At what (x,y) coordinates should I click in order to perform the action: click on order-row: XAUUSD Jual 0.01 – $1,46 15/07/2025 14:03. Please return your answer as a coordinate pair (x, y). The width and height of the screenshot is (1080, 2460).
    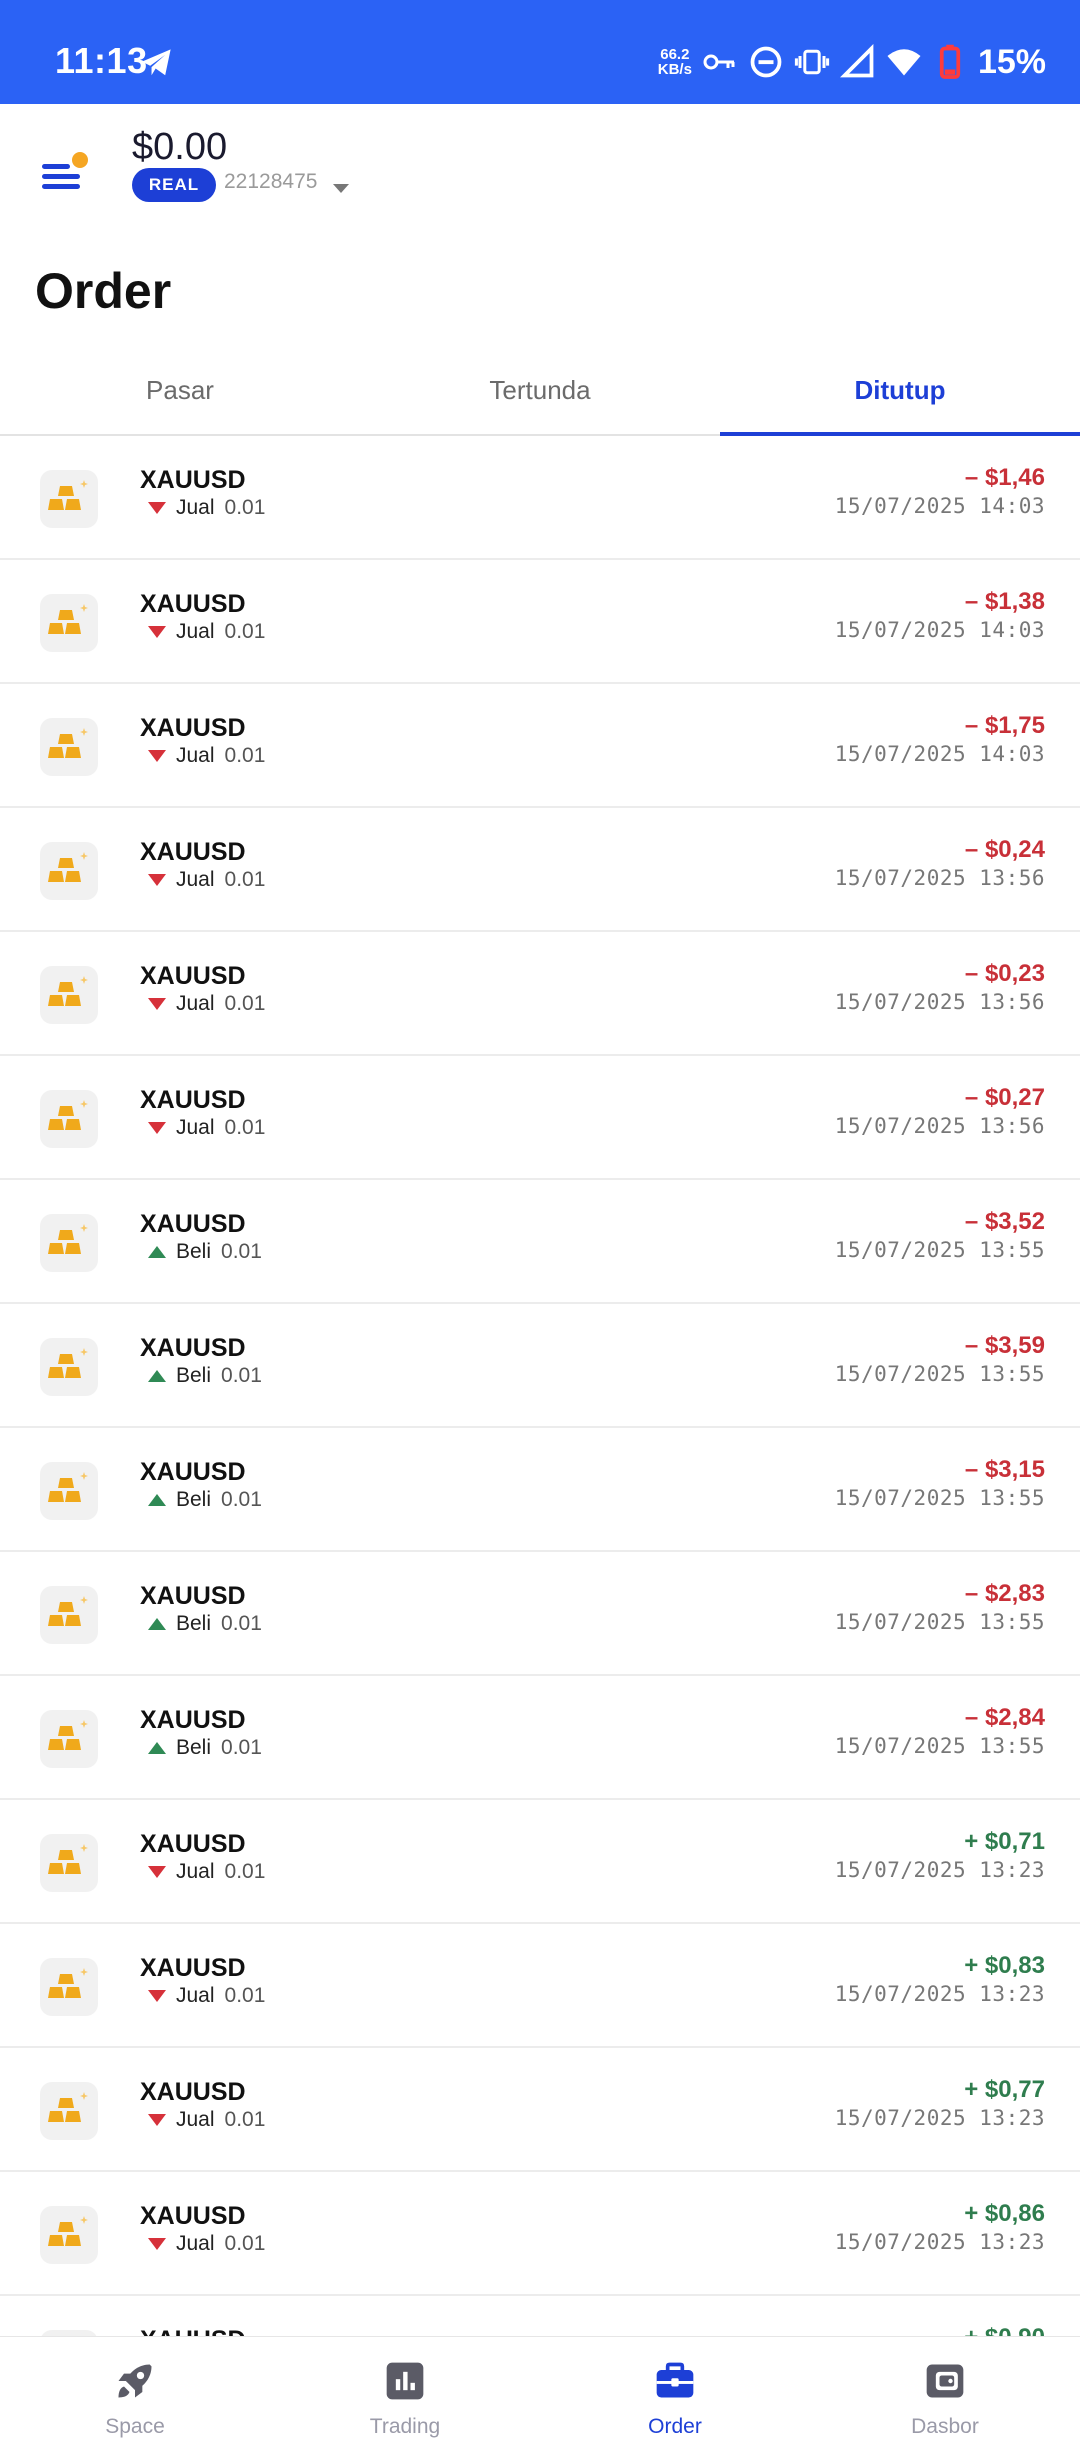
    Looking at the image, I should click on (540, 498).